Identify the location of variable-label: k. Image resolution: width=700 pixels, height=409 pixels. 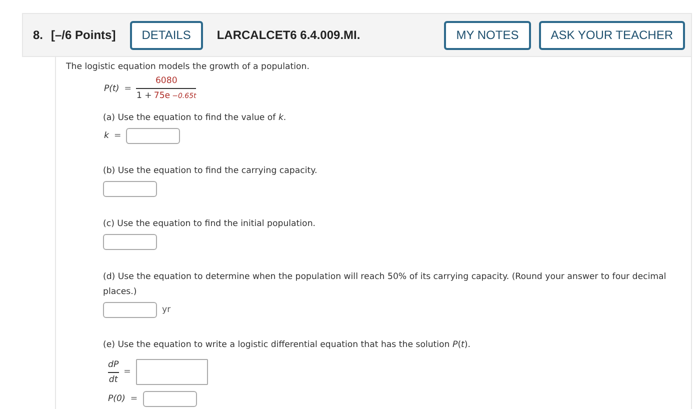
(106, 136).